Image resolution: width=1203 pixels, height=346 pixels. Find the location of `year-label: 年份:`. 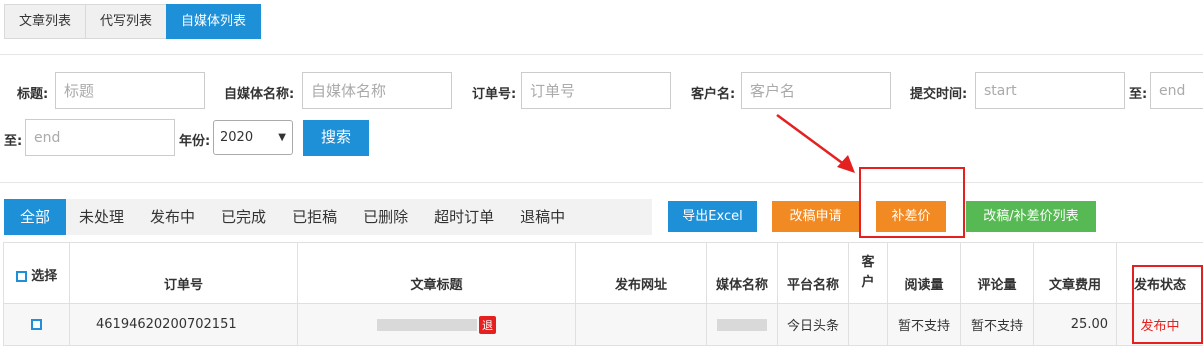

year-label: 年份: is located at coordinates (195, 141).